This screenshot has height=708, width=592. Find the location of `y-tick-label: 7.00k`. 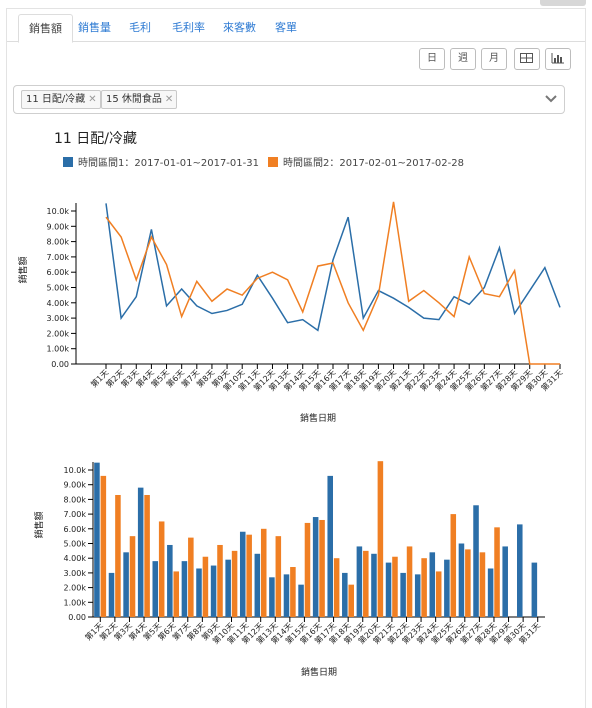

y-tick-label: 7.00k is located at coordinates (75, 514).